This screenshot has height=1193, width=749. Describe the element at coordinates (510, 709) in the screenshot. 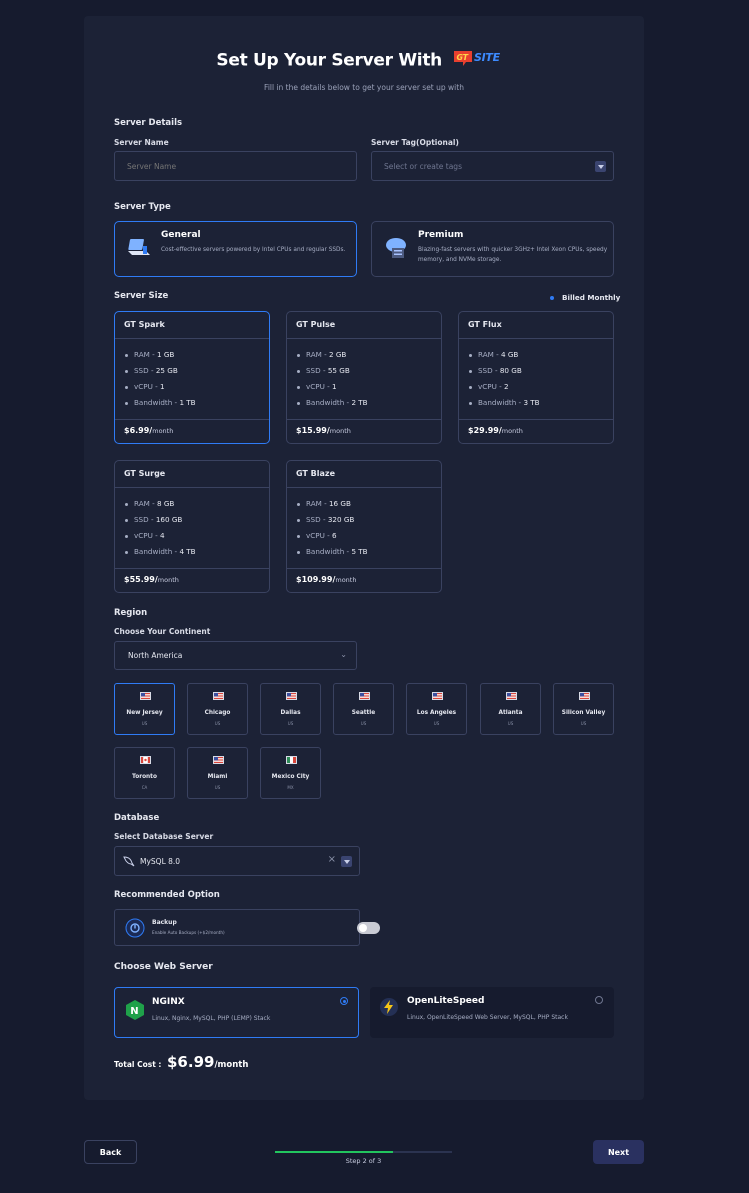

I see `region-atlanta: Atlanta US` at that location.